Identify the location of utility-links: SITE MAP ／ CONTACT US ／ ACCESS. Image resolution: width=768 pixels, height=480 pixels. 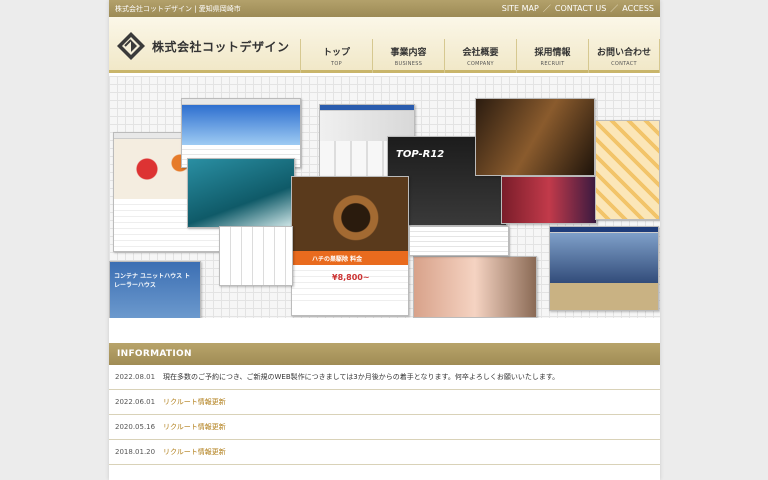
(578, 8).